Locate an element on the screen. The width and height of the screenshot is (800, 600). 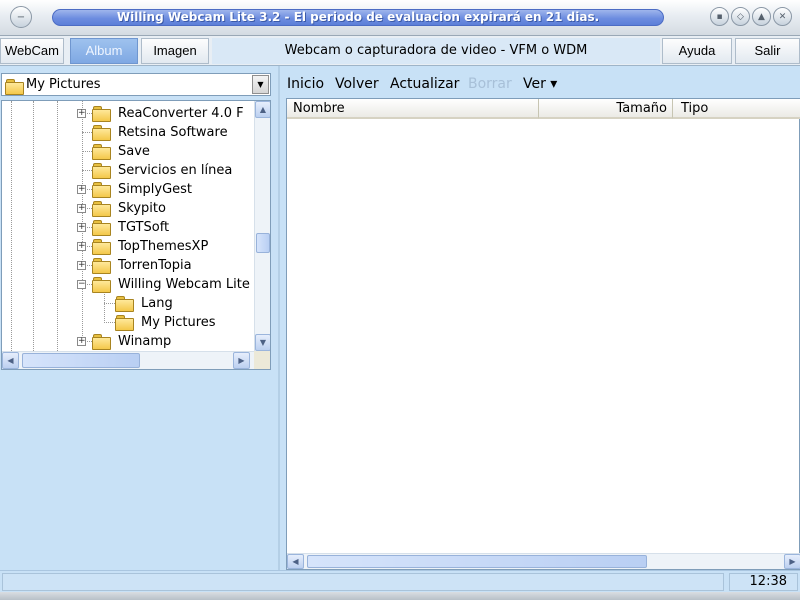
column-header-nombre: Nombre is located at coordinates (413, 109).